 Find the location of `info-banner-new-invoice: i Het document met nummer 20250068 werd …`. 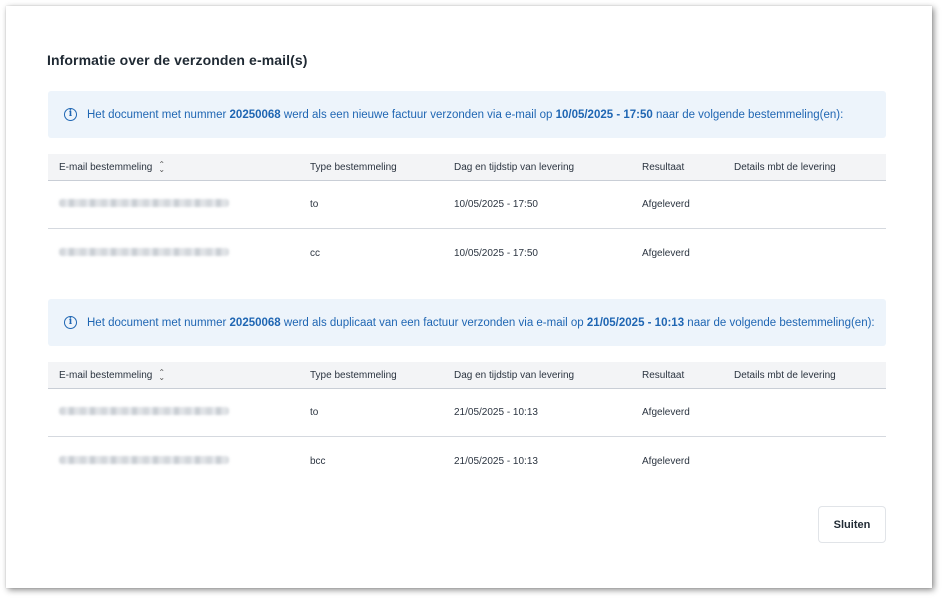

info-banner-new-invoice: i Het document met nummer 20250068 werd … is located at coordinates (467, 114).